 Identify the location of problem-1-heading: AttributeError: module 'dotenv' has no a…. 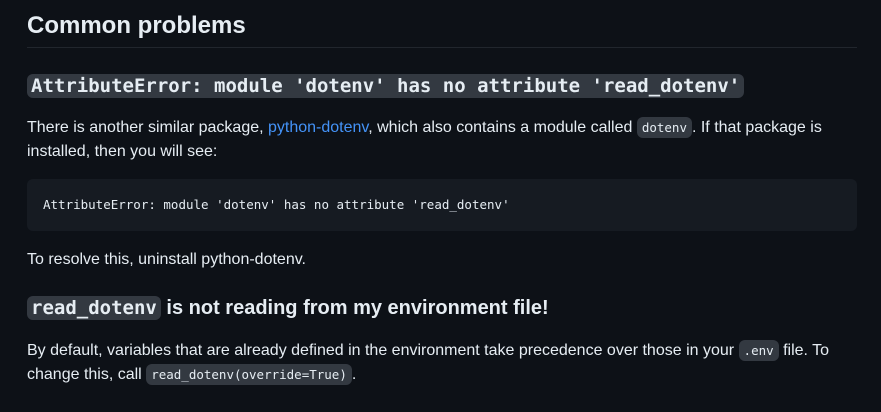
(386, 86).